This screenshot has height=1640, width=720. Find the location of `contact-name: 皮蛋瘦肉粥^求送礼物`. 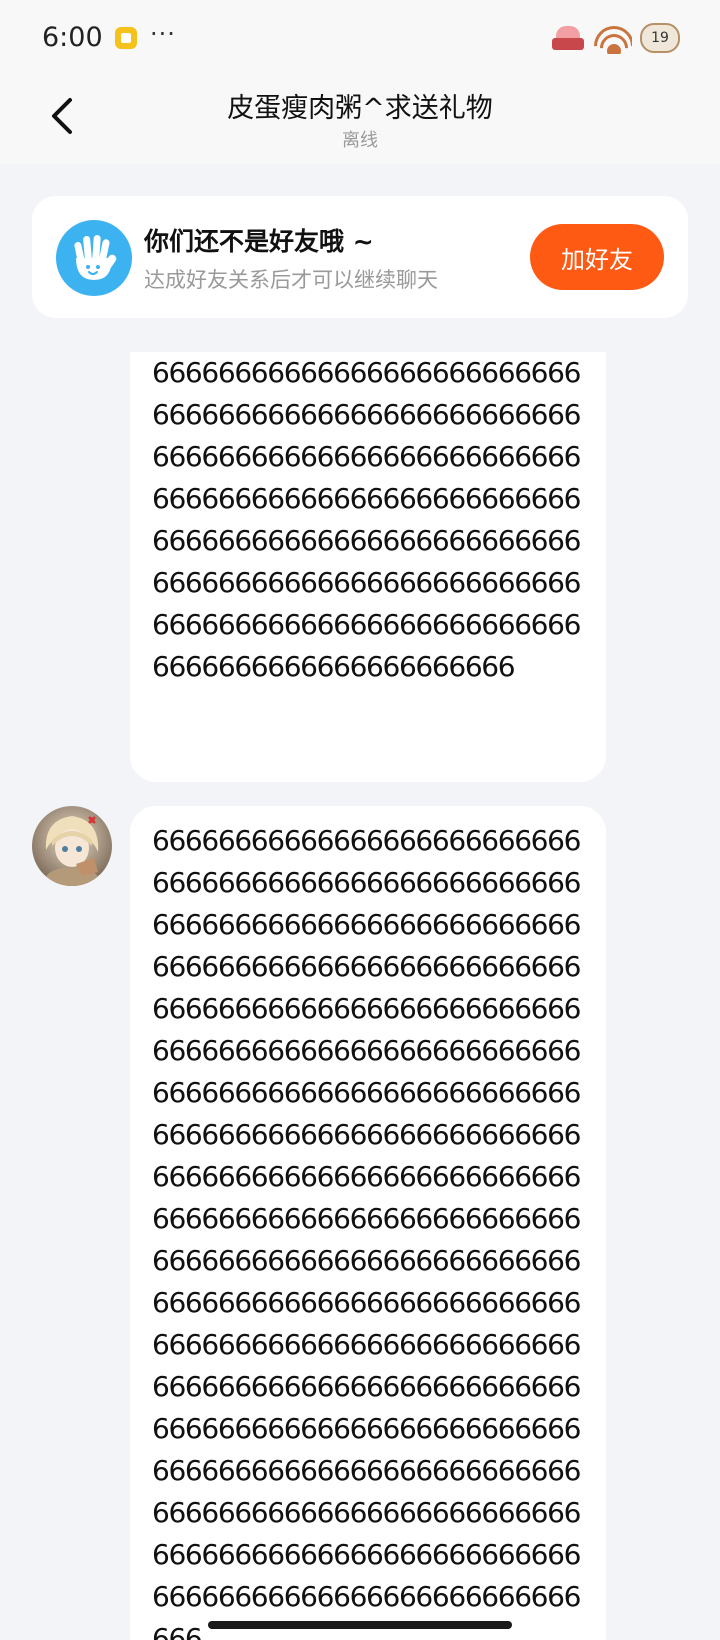

contact-name: 皮蛋瘦肉粥^求送礼物 is located at coordinates (360, 108).